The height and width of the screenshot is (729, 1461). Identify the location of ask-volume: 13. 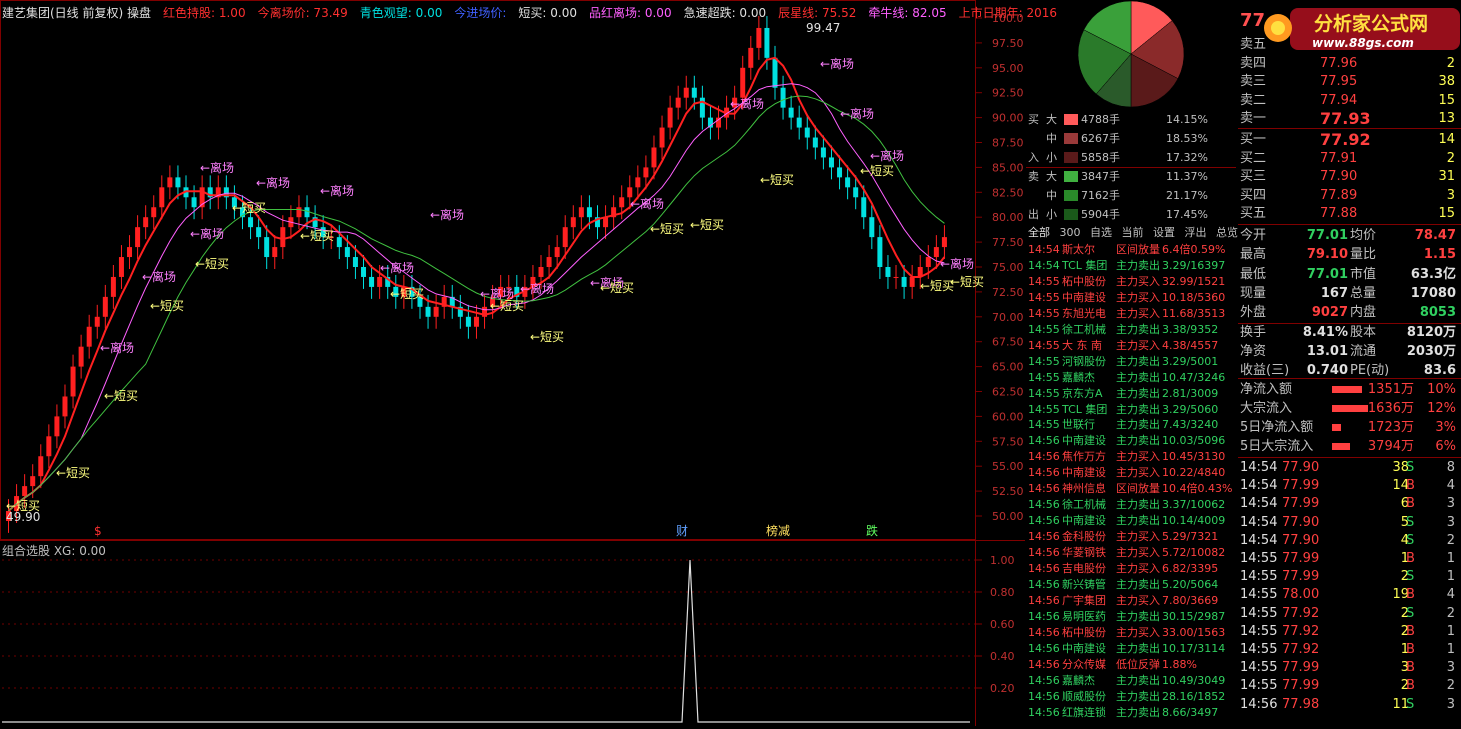
(1446, 118).